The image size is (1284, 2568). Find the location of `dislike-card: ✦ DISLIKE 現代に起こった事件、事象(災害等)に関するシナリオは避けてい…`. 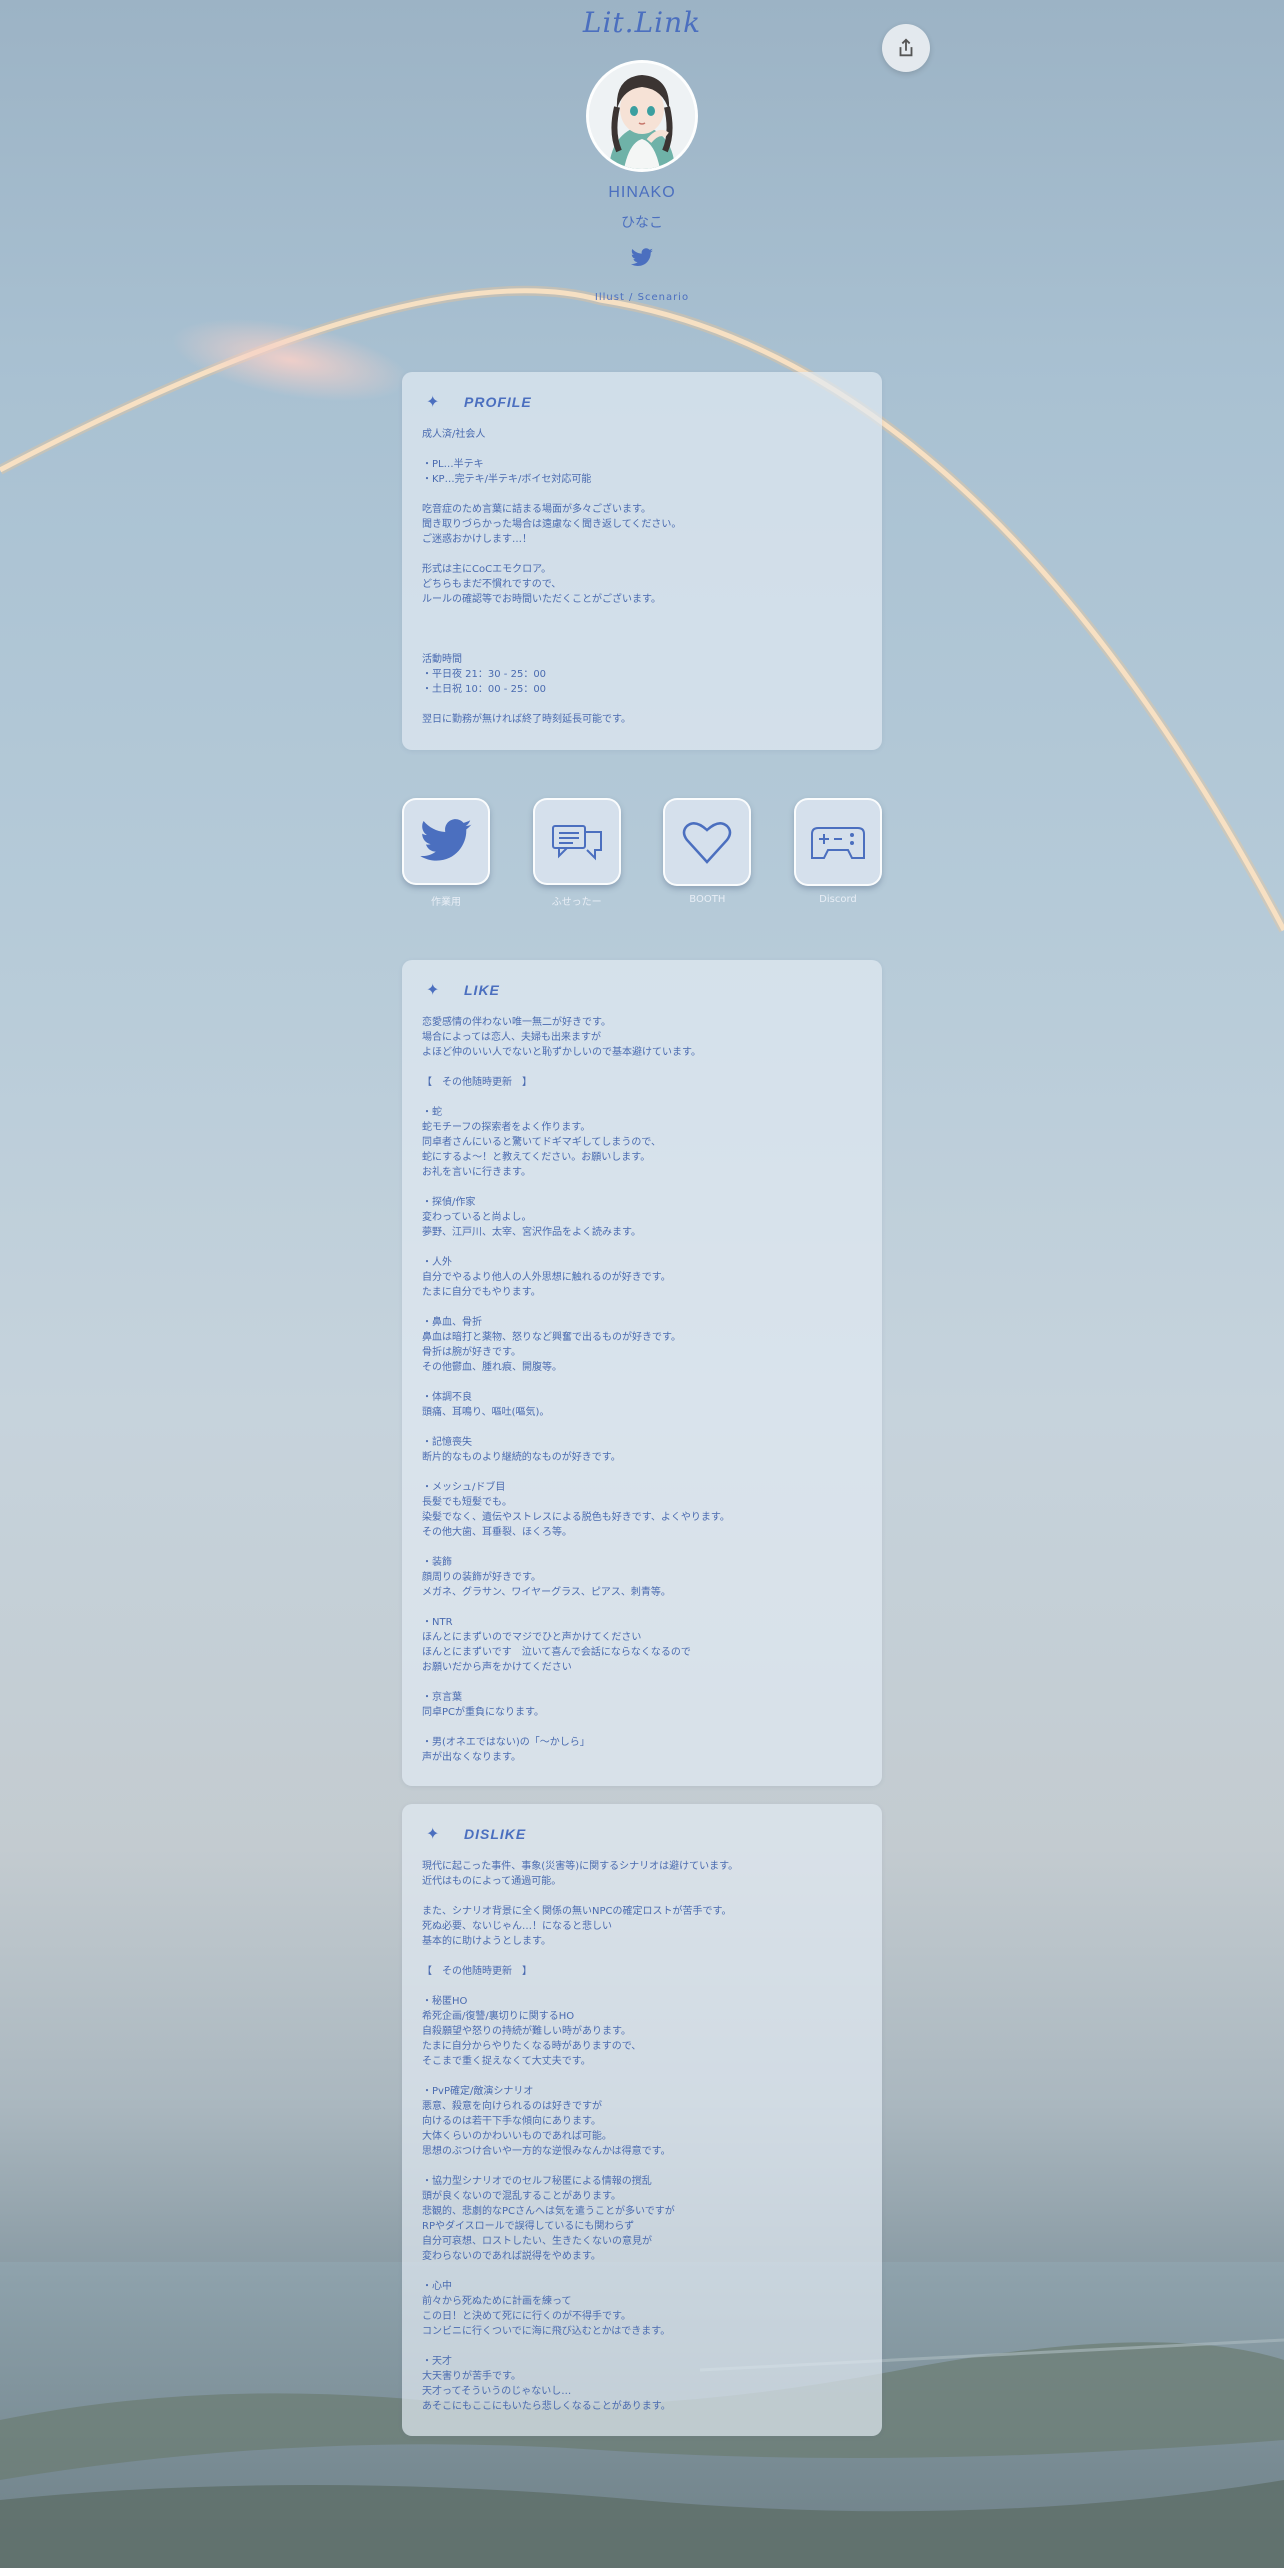

dislike-card: ✦ DISLIKE 現代に起こった事件、事象(災害等)に関するシナリオは避けてい… is located at coordinates (642, 2120).